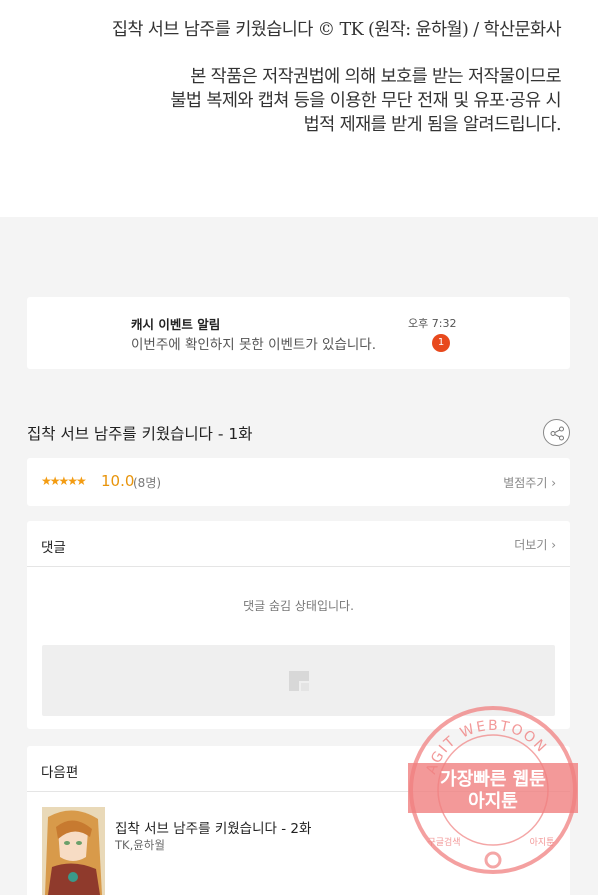  Describe the element at coordinates (147, 483) in the screenshot. I see `rating-count: (8명)` at that location.